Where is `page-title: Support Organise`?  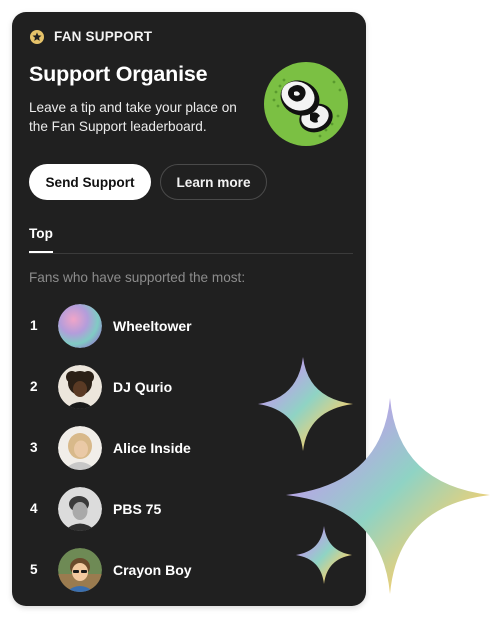 page-title: Support Organise is located at coordinates (118, 74).